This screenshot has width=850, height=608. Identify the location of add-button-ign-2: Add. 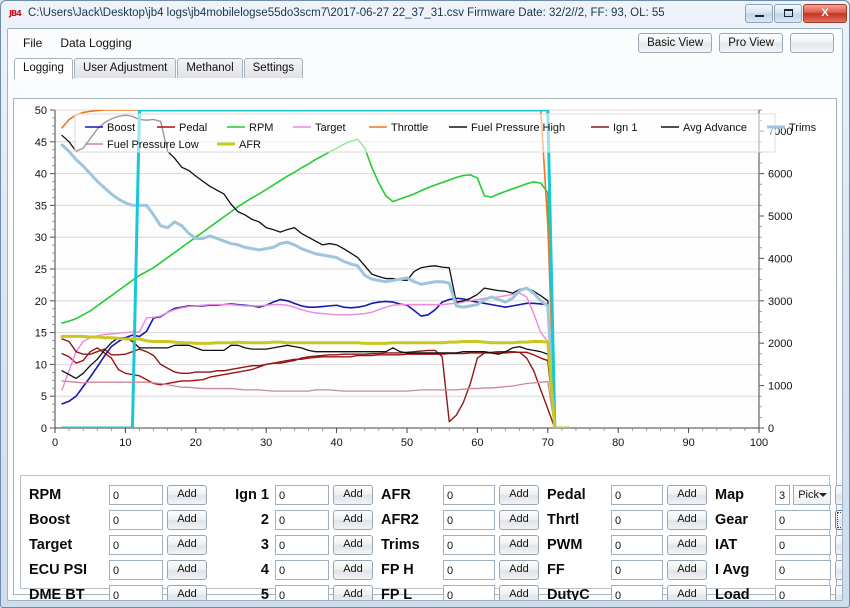
(353, 519).